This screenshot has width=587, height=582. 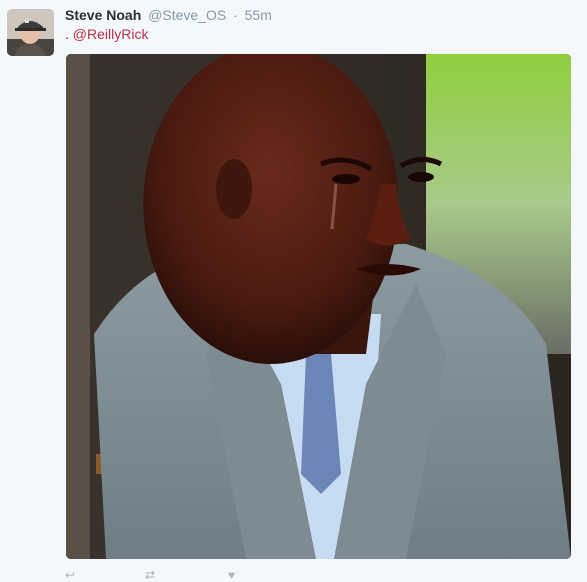 What do you see at coordinates (231, 575) in the screenshot?
I see `heart-icon: ♥` at bounding box center [231, 575].